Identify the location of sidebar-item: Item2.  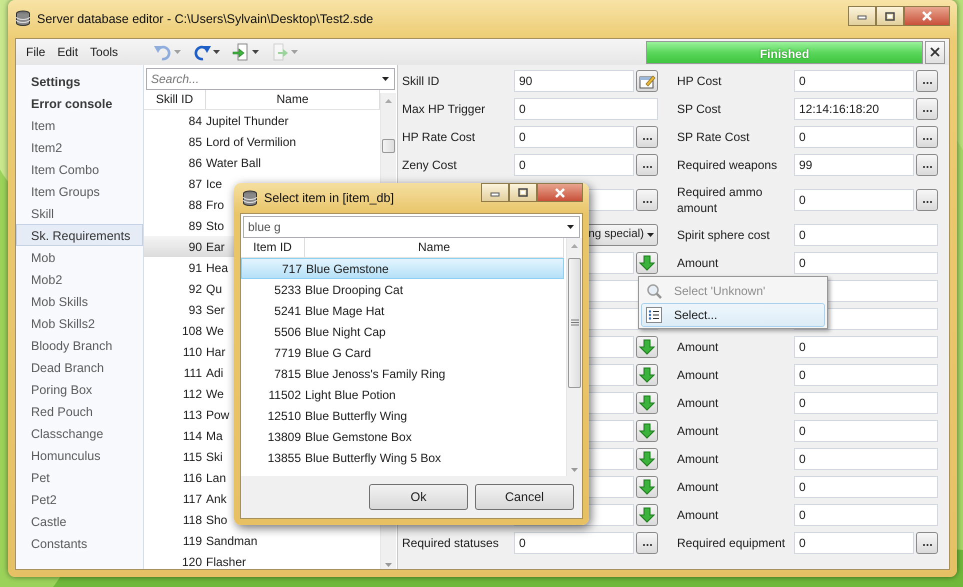
(79, 147).